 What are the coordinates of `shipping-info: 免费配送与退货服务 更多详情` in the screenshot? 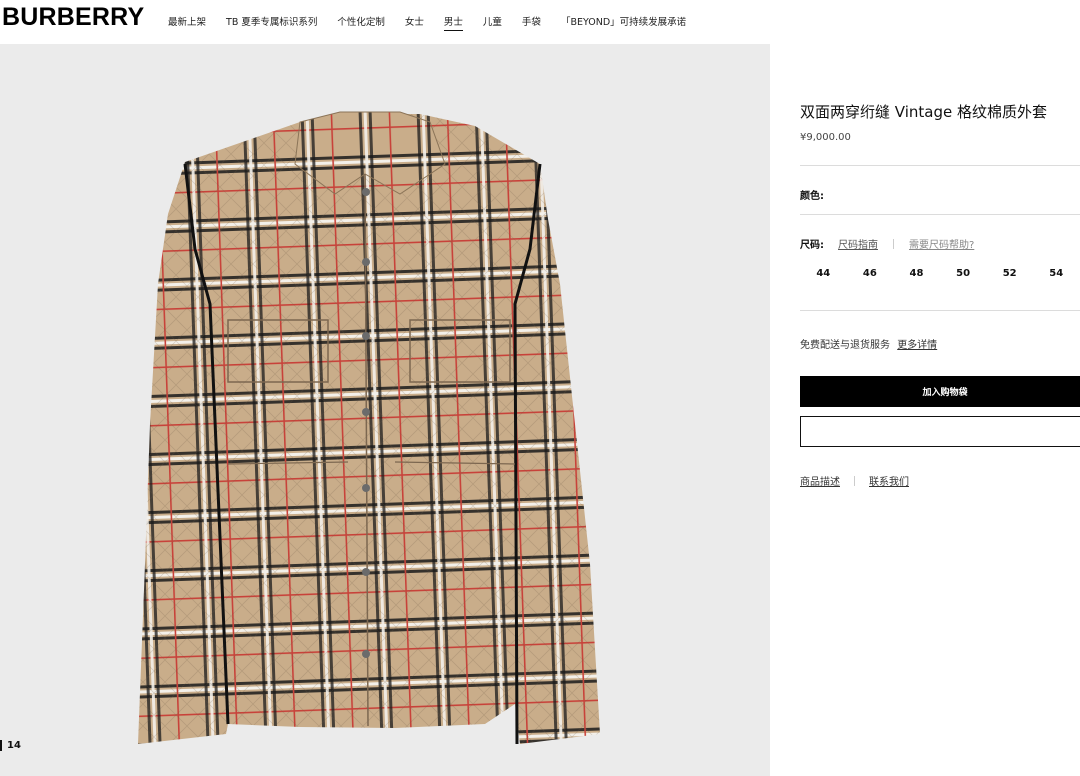 It's located at (868, 343).